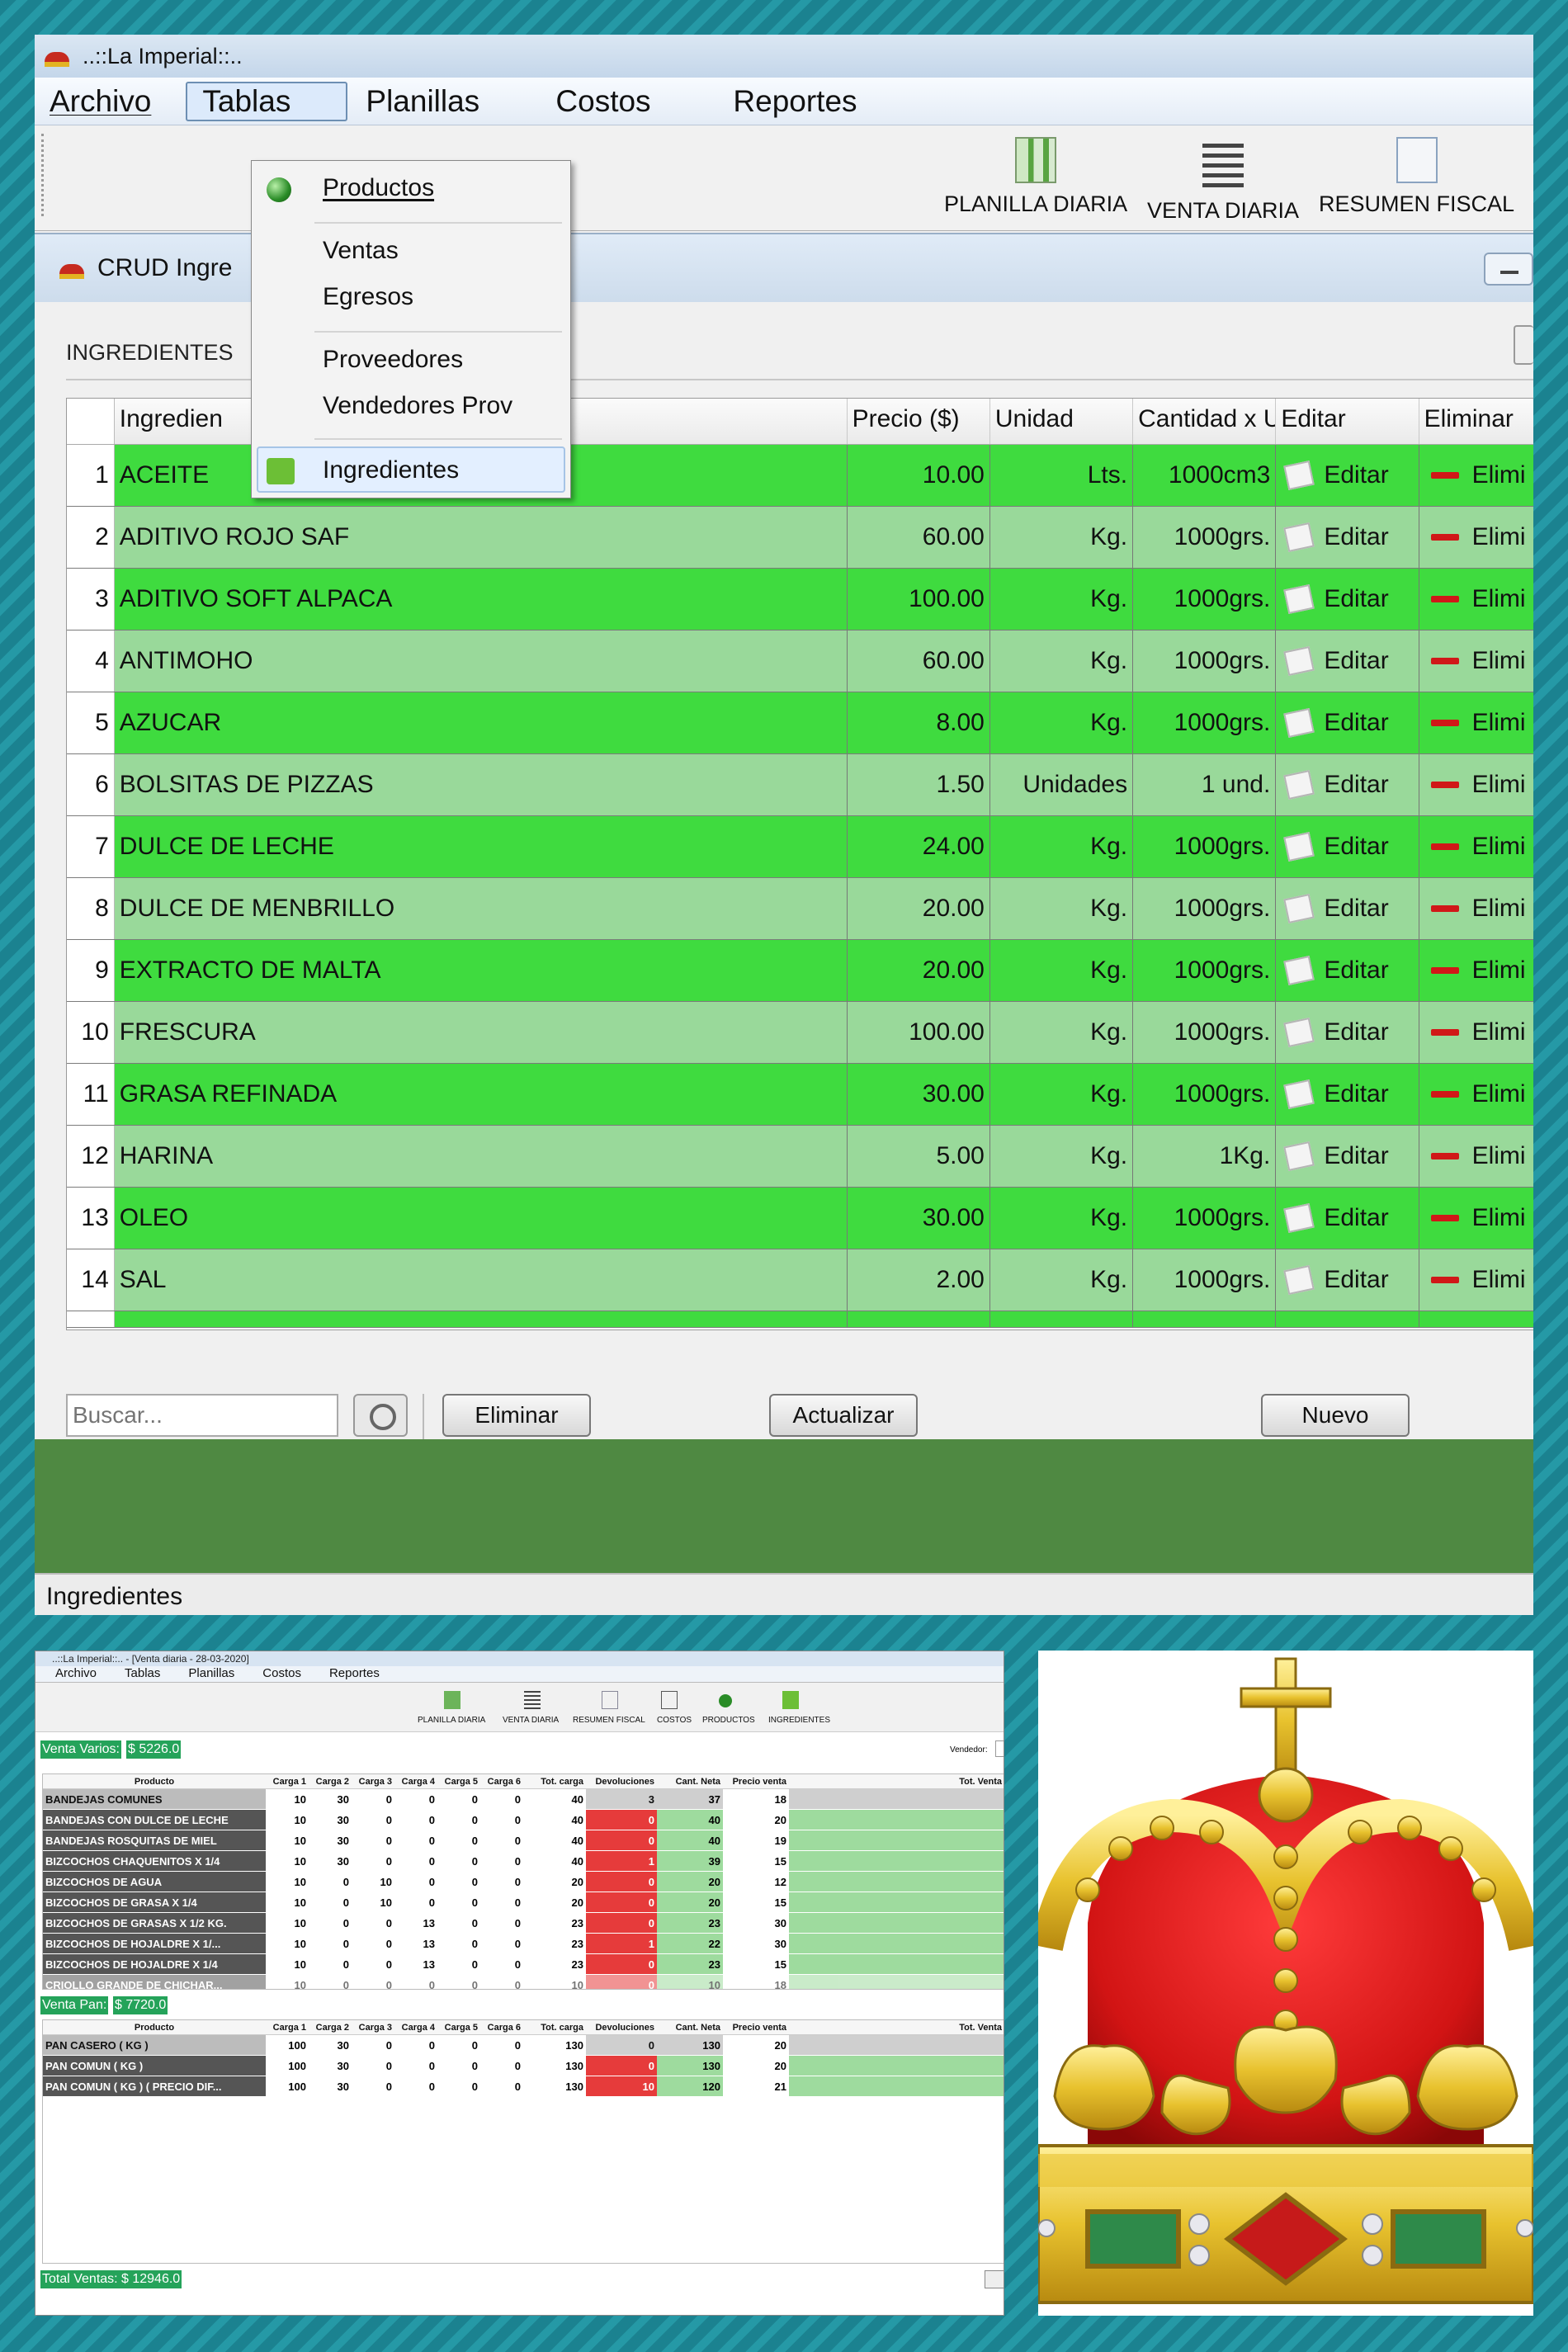  What do you see at coordinates (393, 360) in the screenshot?
I see `menu-item-proveedores: Proveedores` at bounding box center [393, 360].